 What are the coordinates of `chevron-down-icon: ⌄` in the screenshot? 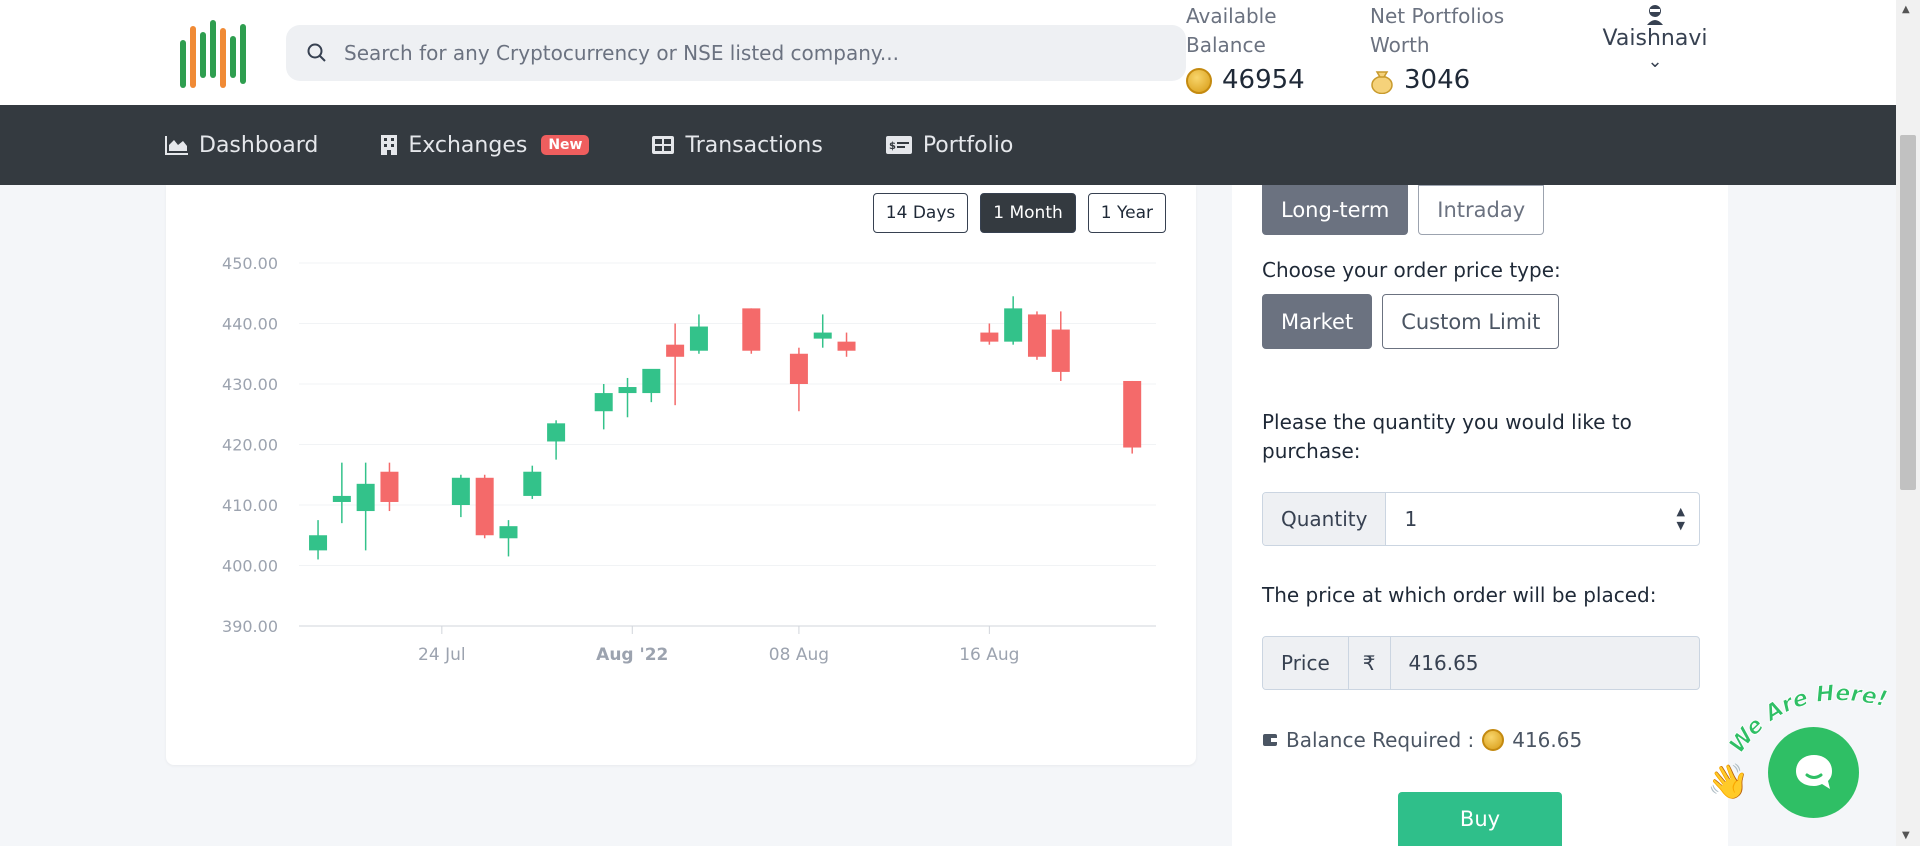 It's located at (1655, 62).